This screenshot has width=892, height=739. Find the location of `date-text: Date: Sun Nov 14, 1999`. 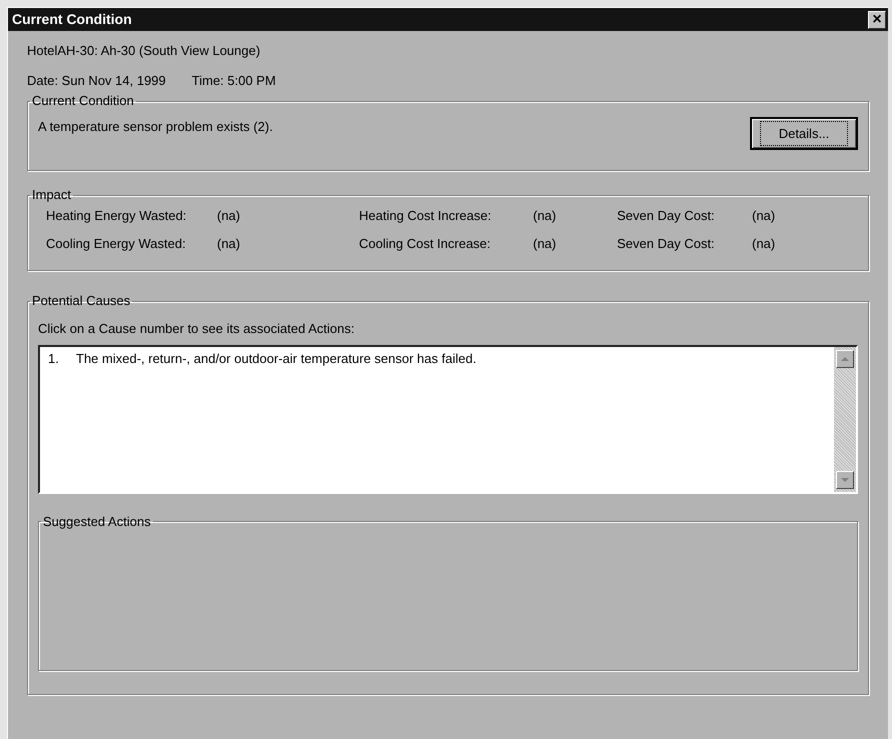

date-text: Date: Sun Nov 14, 1999 is located at coordinates (96, 81).